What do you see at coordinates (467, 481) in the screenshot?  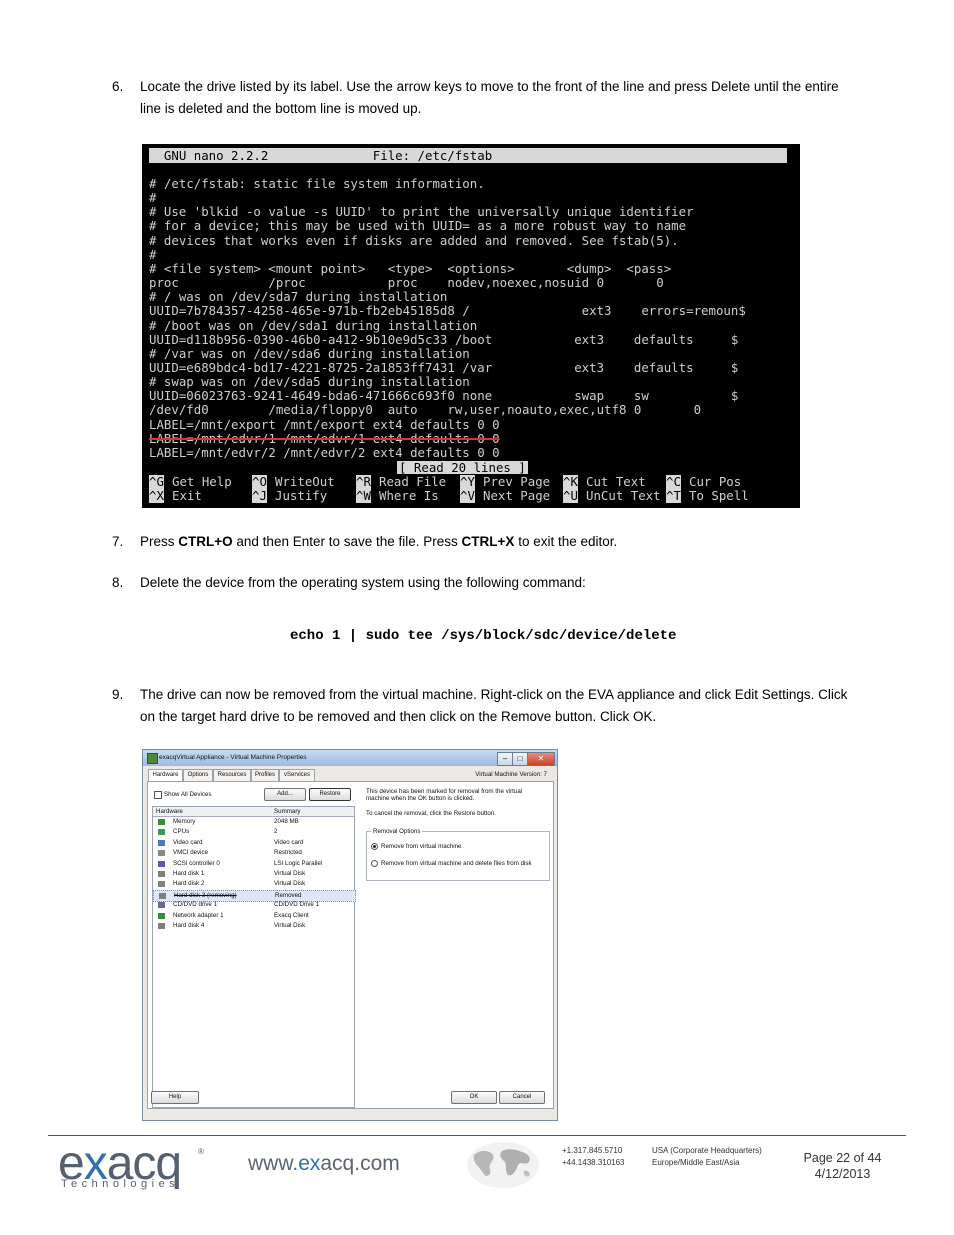 I see `nano-shortcut-key: ^Y` at bounding box center [467, 481].